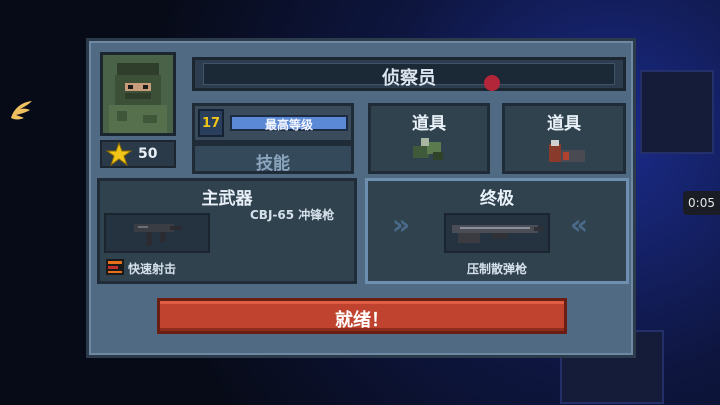 The image size is (720, 405). Describe the element at coordinates (567, 151) in the screenshot. I see `ammo-icon` at that location.